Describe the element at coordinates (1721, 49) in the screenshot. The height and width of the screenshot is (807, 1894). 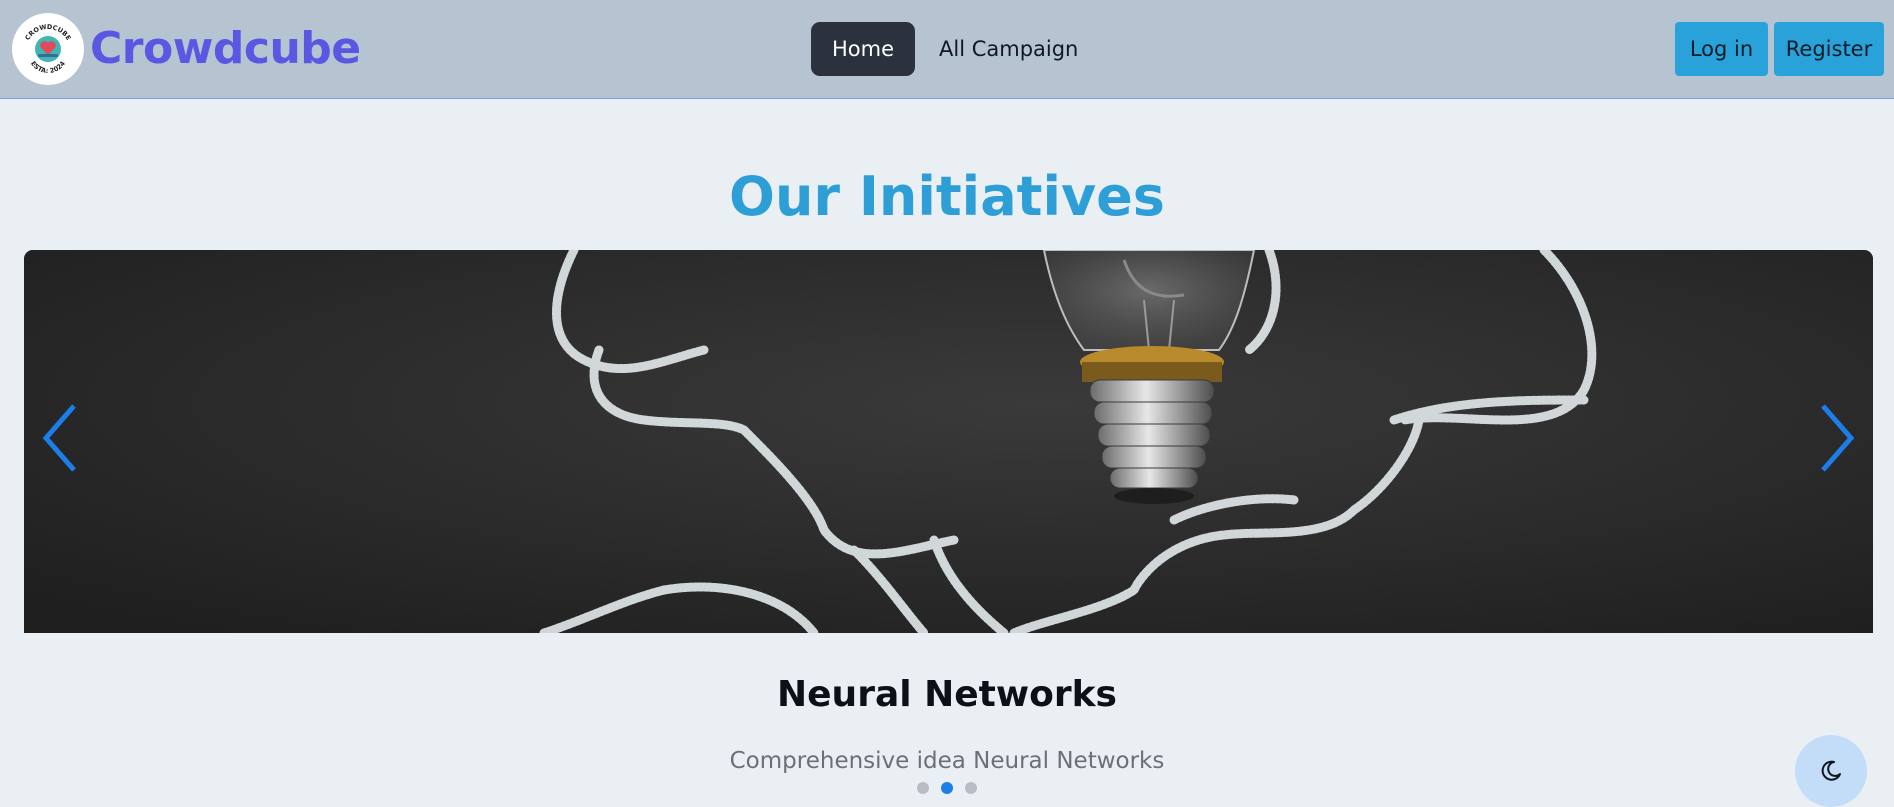
I see `login-button: Log in` at that location.